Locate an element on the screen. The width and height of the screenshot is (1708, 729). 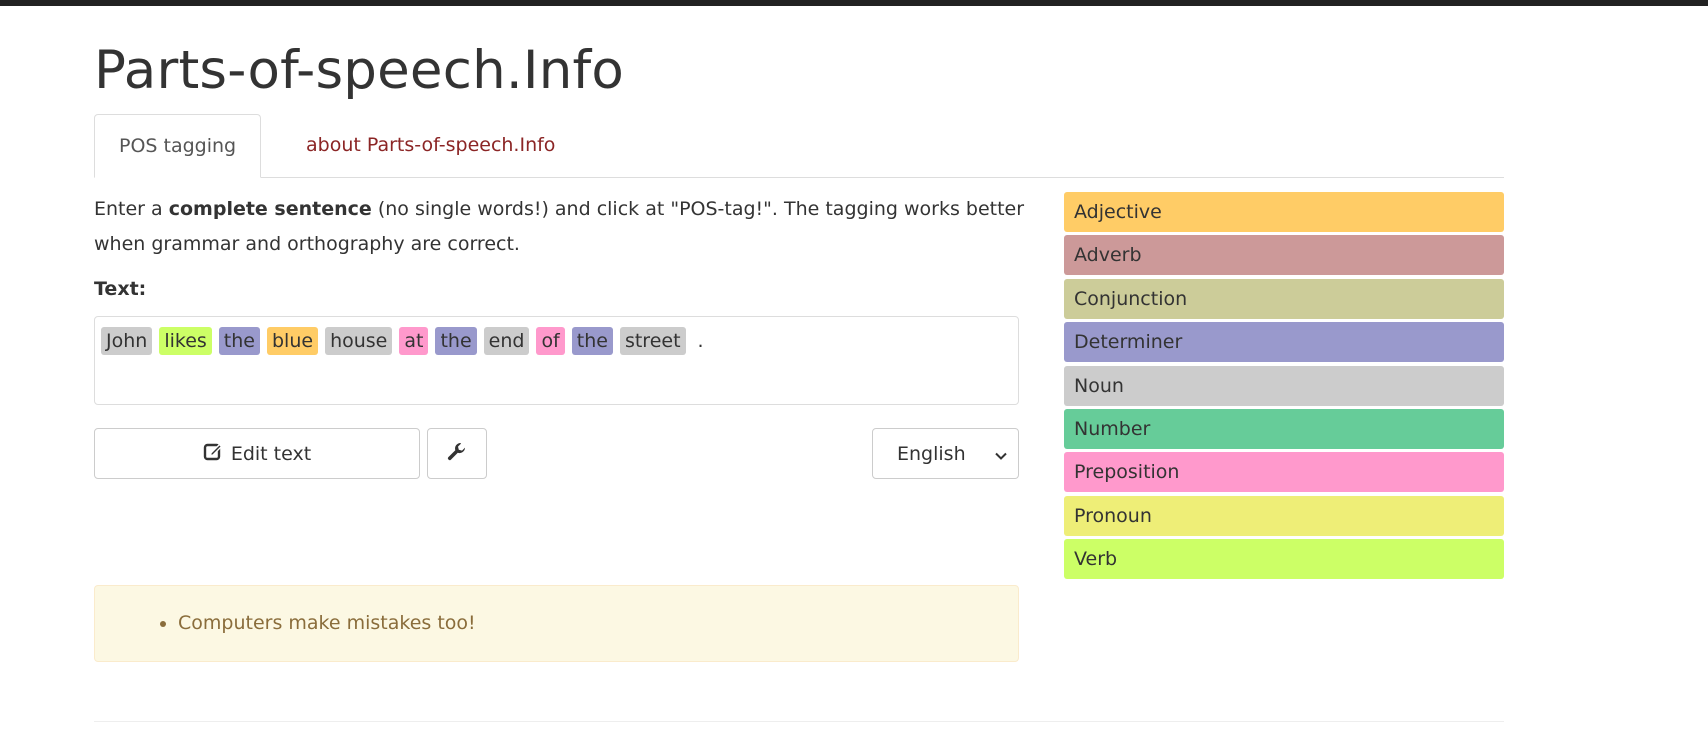
legend-item-preposition: Preposition is located at coordinates (1284, 472).